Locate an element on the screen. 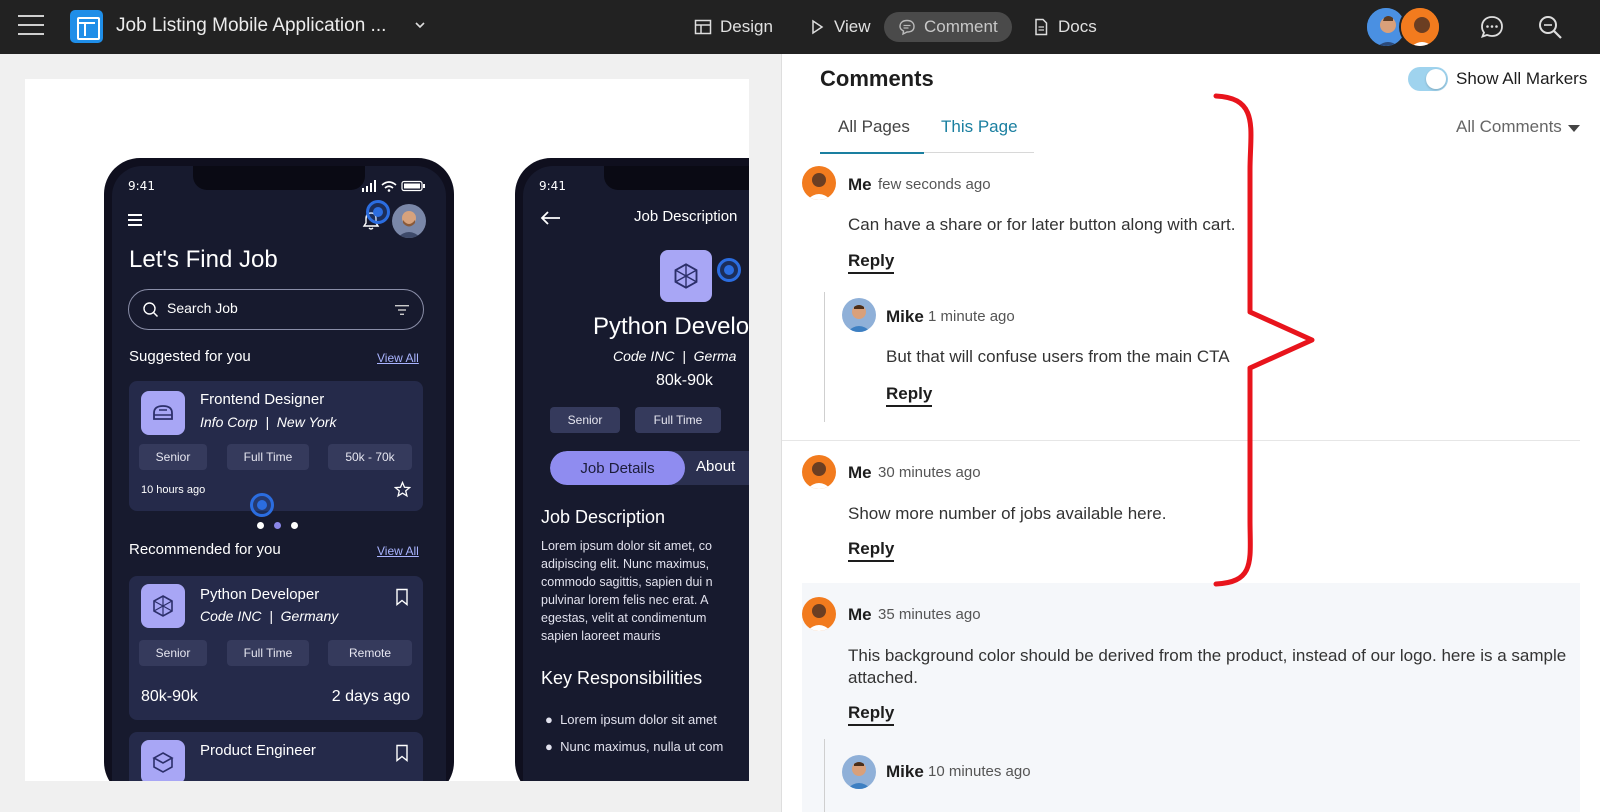  comment-time: 35 minutes ago is located at coordinates (929, 614).